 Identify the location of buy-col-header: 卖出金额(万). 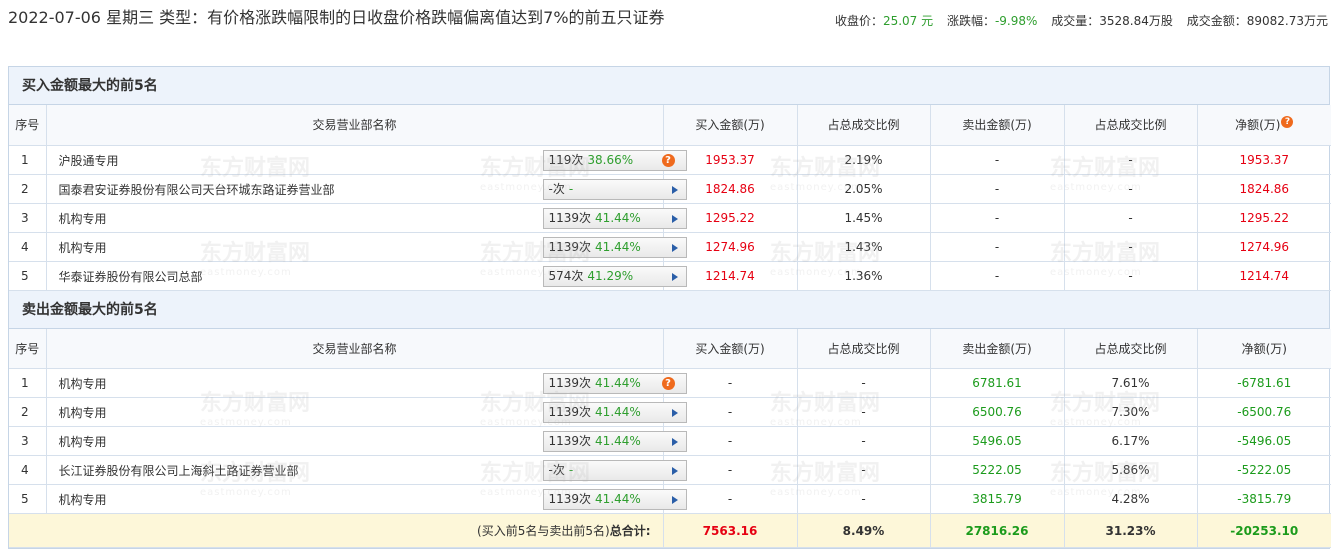
(997, 125).